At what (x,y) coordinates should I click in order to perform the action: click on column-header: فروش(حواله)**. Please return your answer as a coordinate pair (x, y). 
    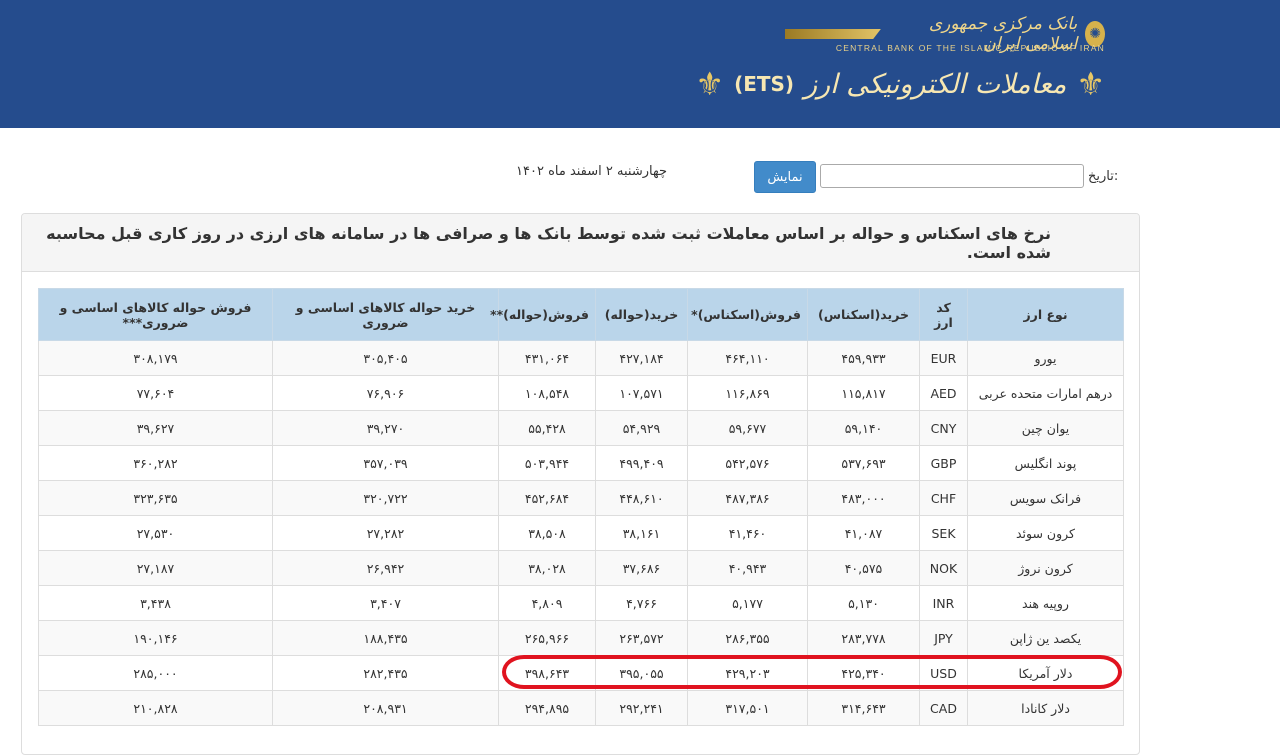
    Looking at the image, I should click on (543, 314).